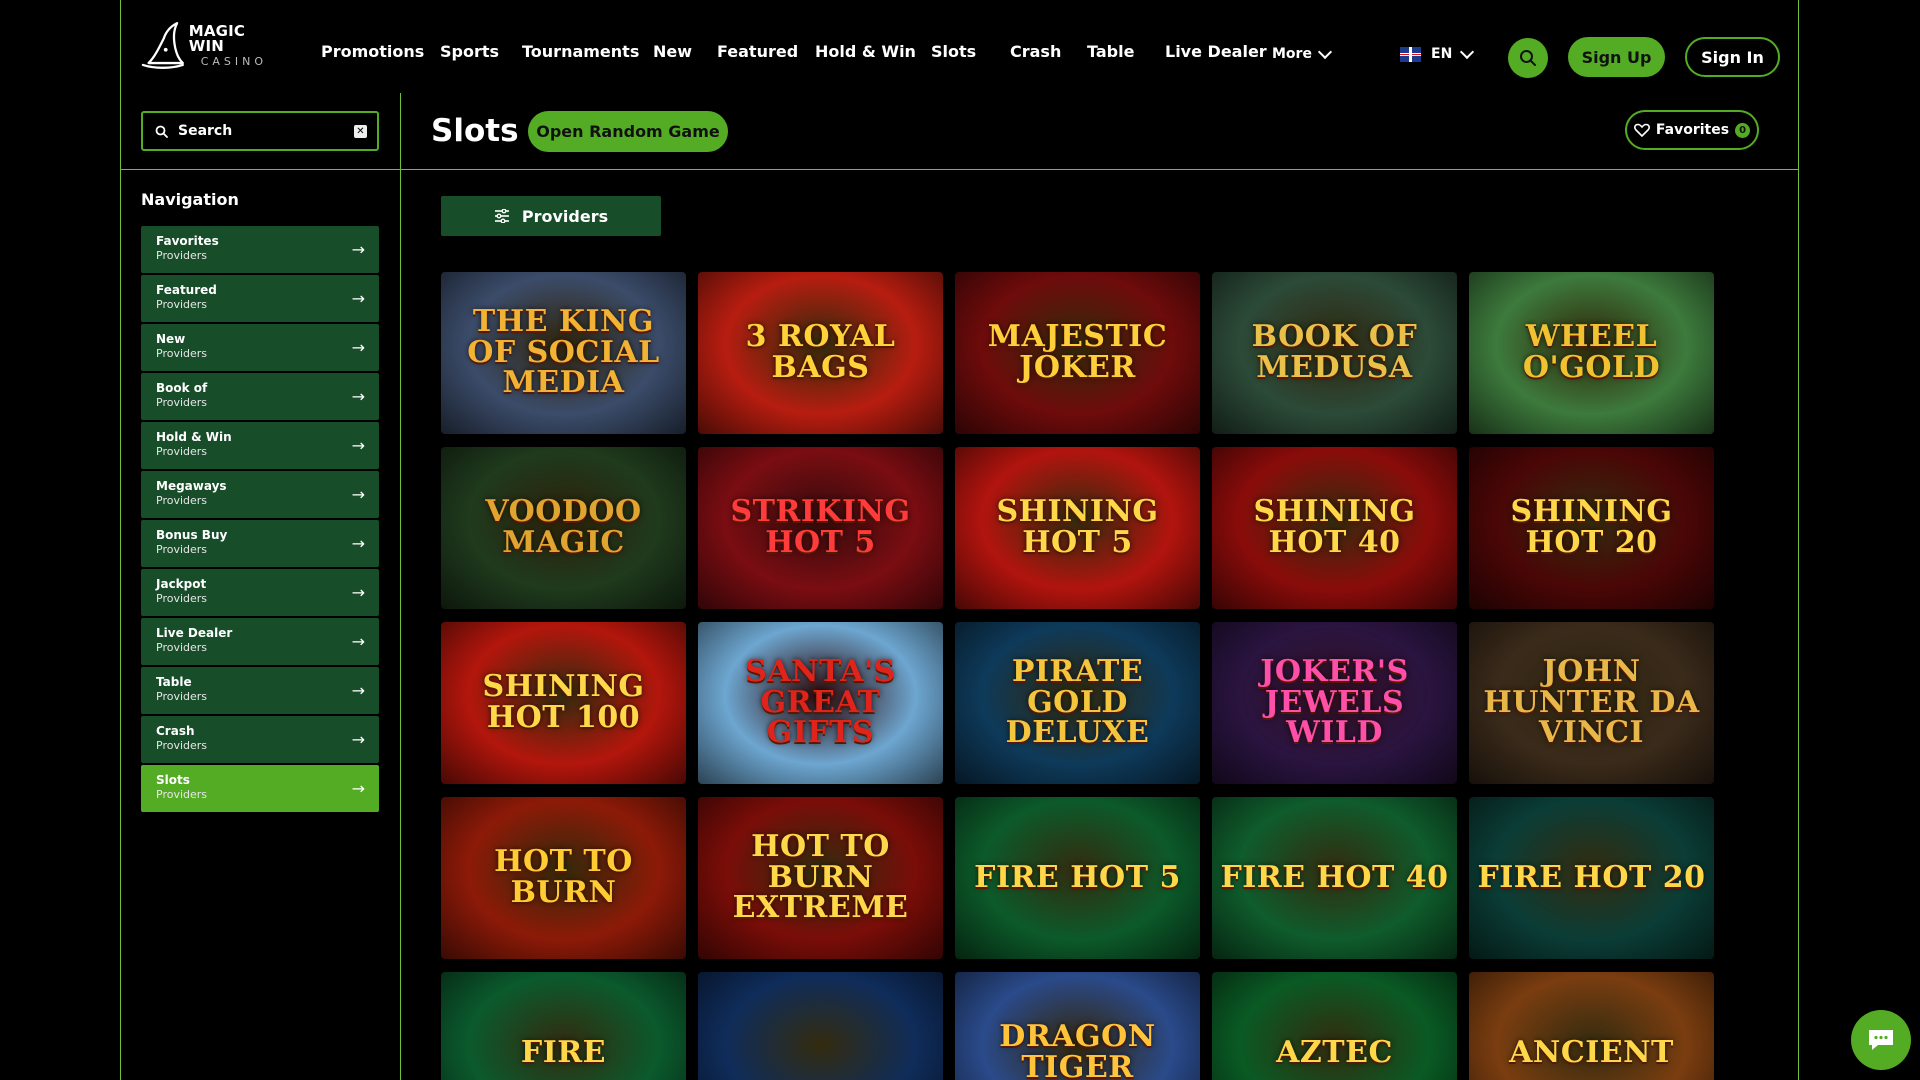 The image size is (1920, 1080). I want to click on game-tile: FIRE HOT 40, so click(1334, 878).